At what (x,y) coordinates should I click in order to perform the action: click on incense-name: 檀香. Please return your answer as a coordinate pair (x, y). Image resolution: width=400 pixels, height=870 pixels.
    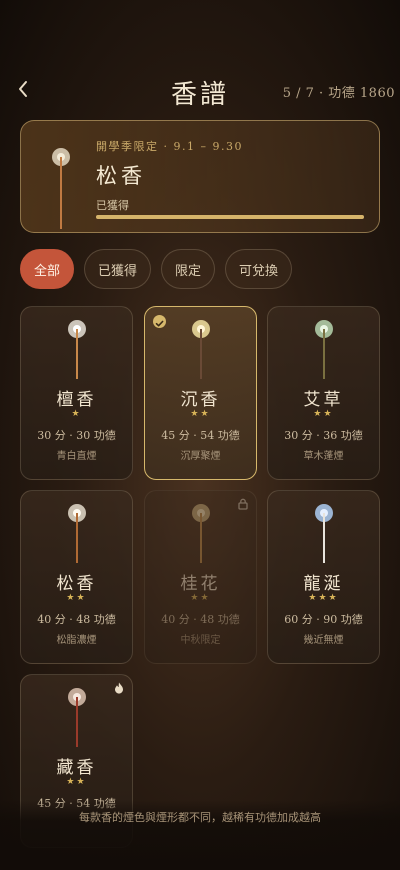
    Looking at the image, I should click on (76, 400).